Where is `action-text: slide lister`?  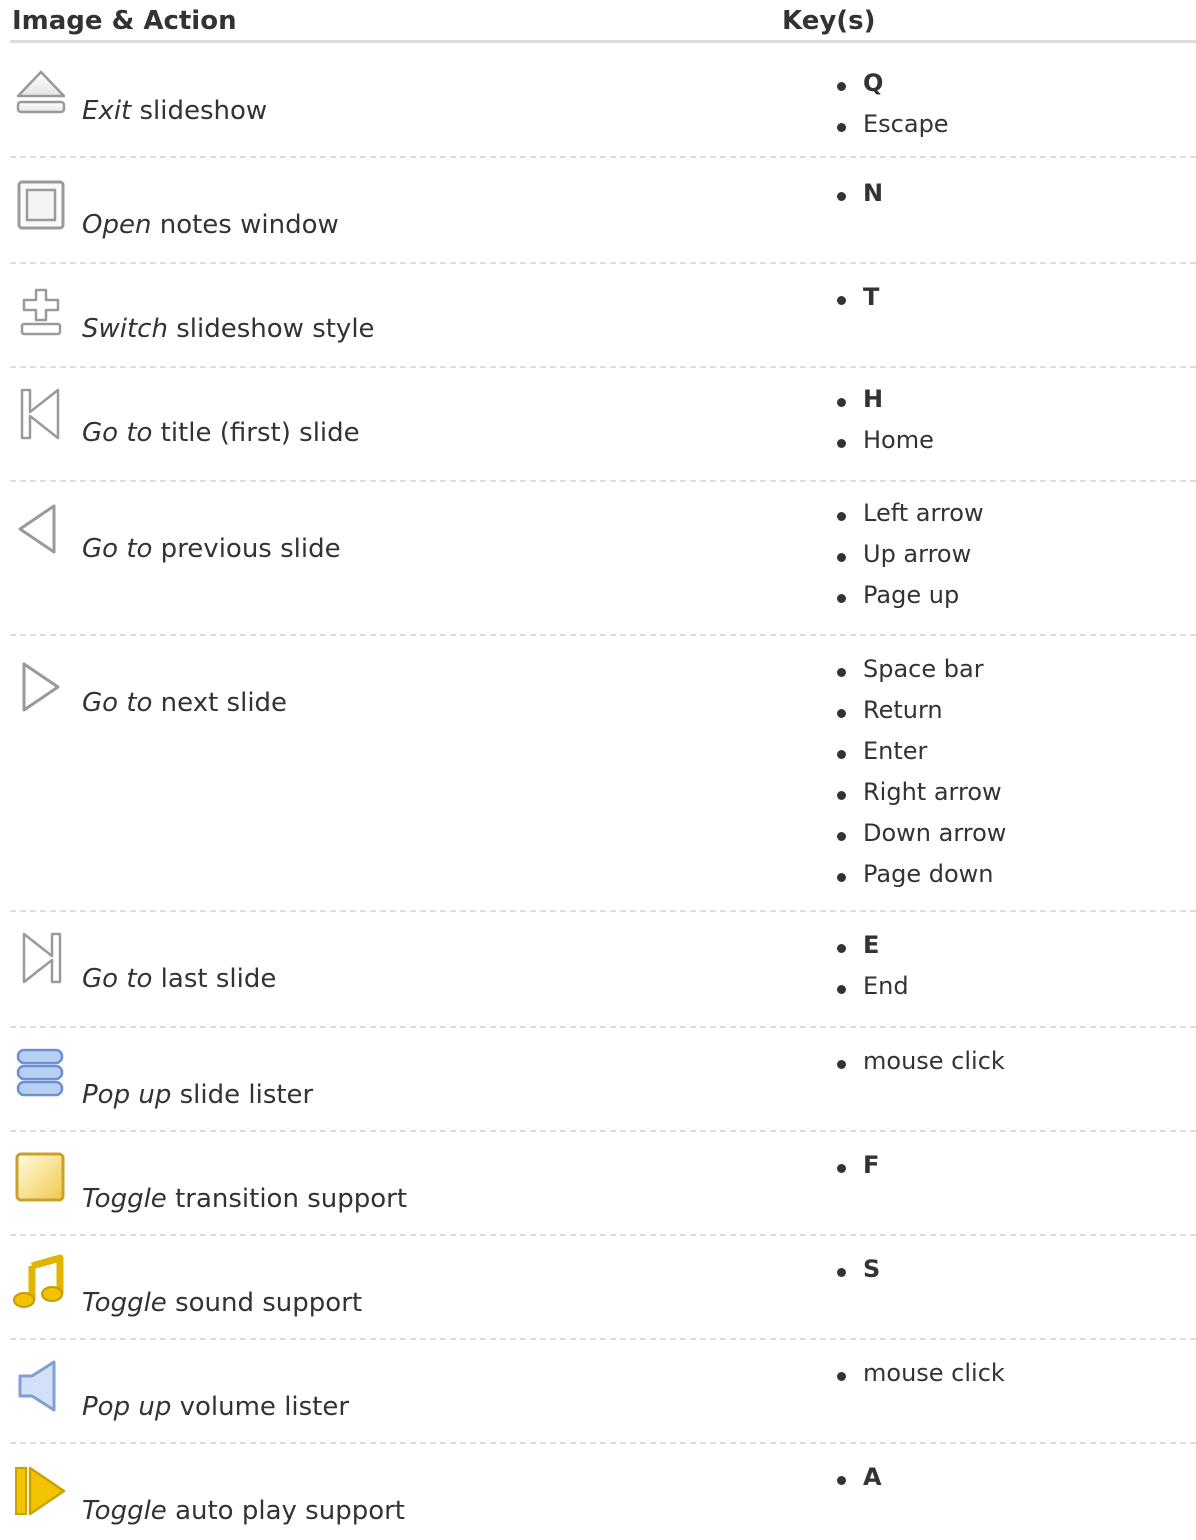
action-text: slide lister is located at coordinates (242, 1095).